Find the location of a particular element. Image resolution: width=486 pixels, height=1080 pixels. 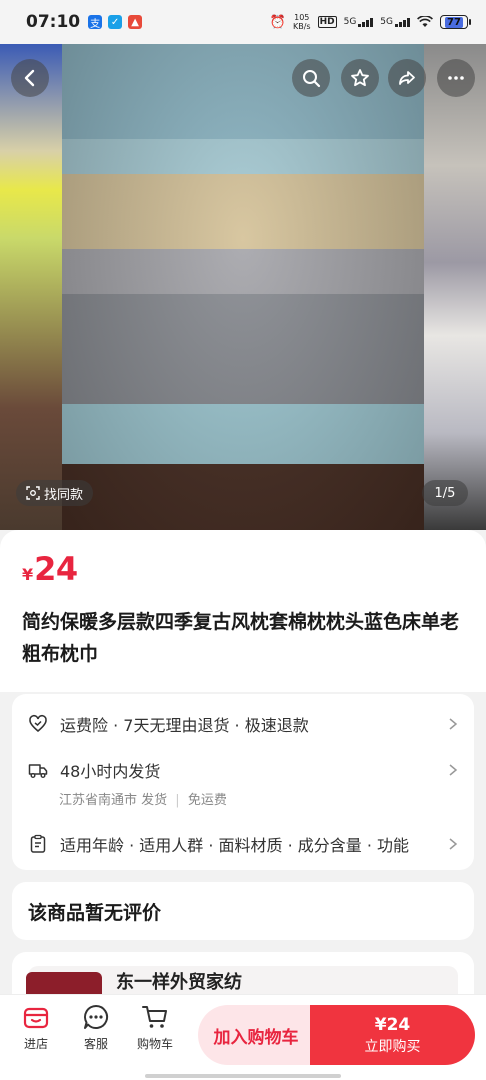

image-page-indicator: 1/5 is located at coordinates (445, 493).